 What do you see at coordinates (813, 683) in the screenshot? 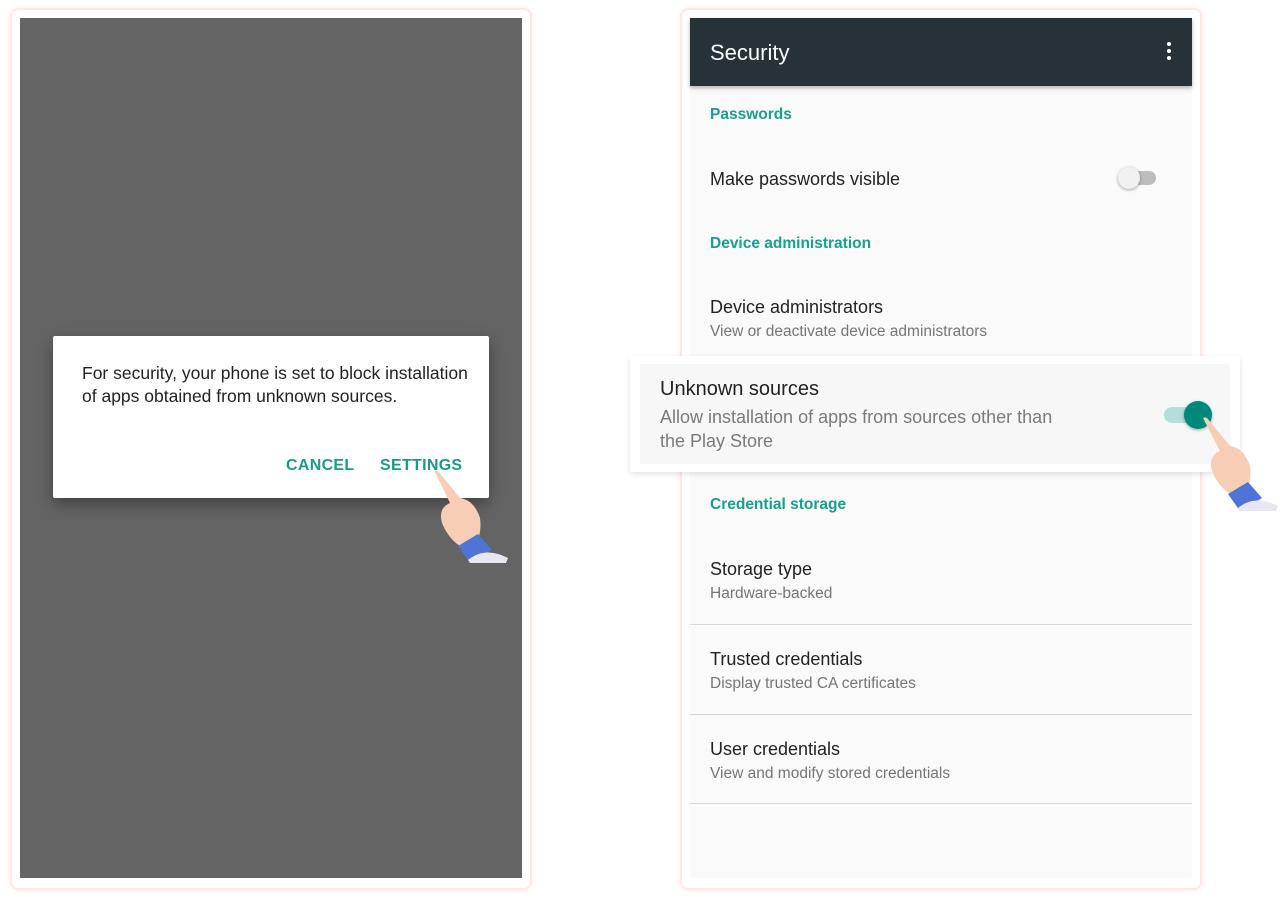
I see `trusted-credentials-subtitle: Display trusted CA certificates` at bounding box center [813, 683].